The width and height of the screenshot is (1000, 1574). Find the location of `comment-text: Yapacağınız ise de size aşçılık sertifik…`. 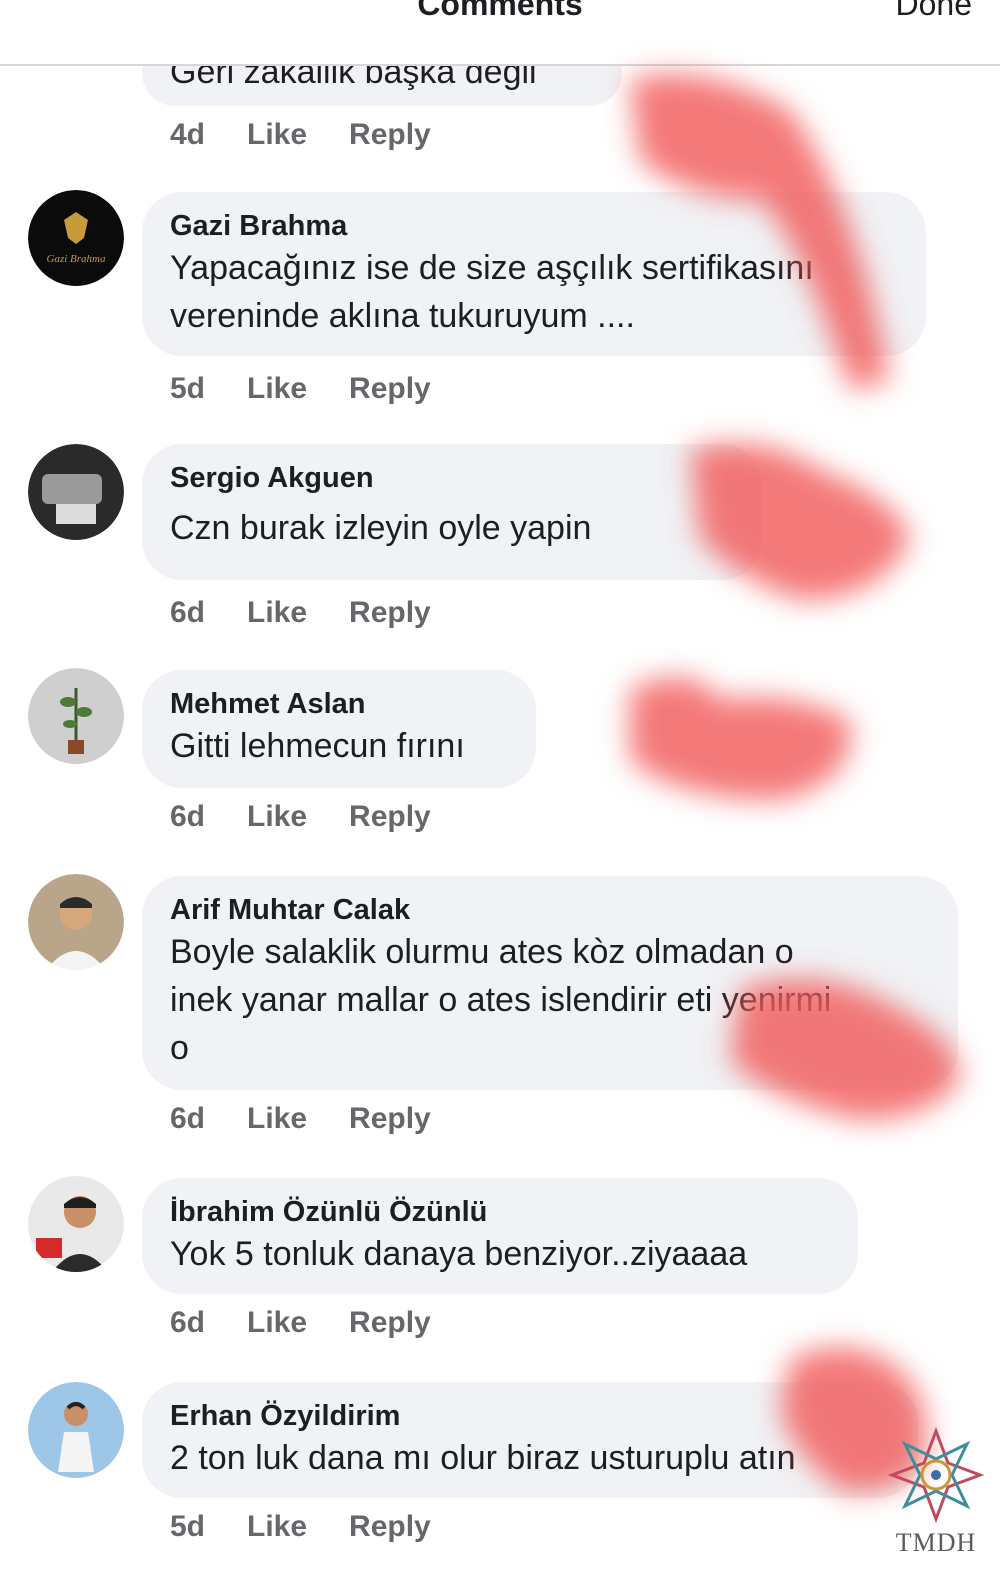

comment-text: Yapacağınız ise de size aşçılık sertifik… is located at coordinates (492, 292).